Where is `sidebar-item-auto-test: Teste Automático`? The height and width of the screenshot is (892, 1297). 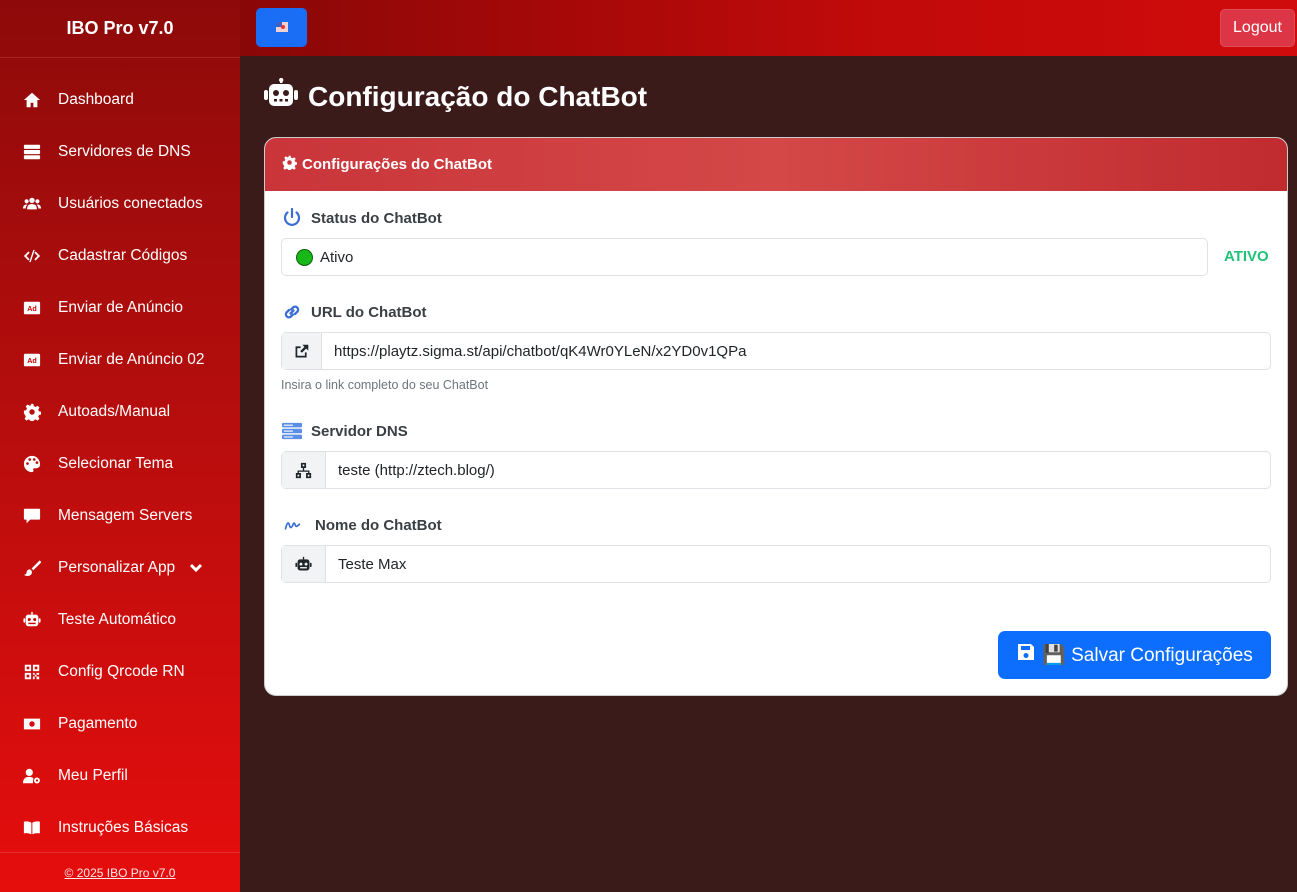 sidebar-item-auto-test: Teste Automático is located at coordinates (120, 620).